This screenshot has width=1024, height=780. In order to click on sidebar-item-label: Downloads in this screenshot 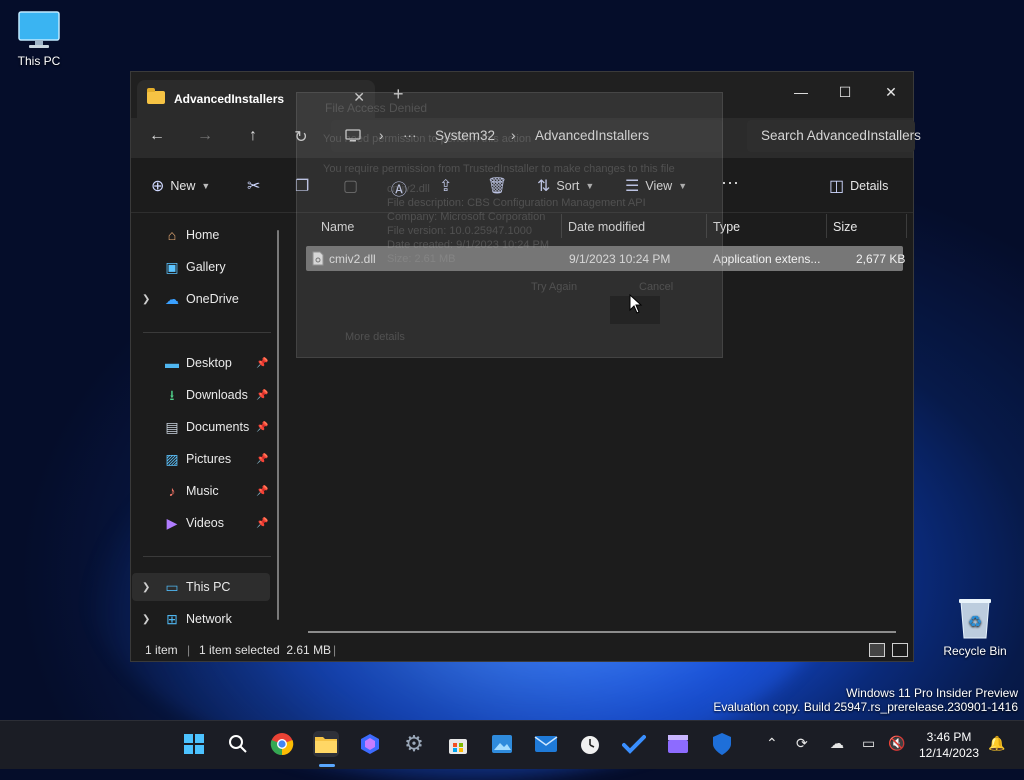, I will do `click(217, 395)`.